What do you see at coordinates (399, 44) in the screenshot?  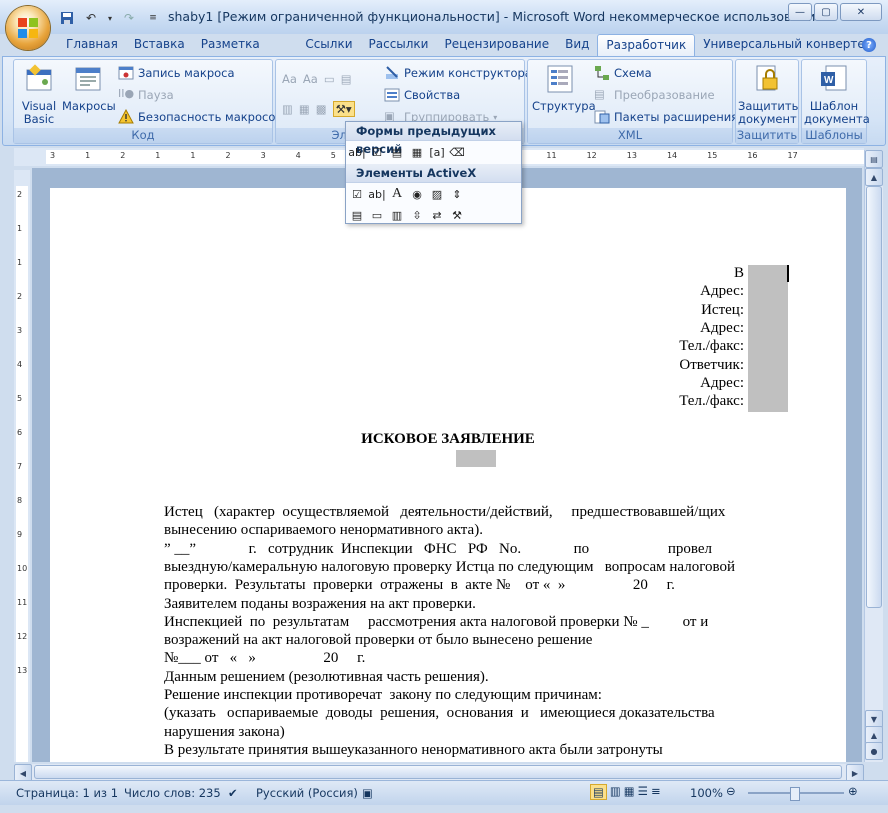 I see `tab-mailings: Рассылки` at bounding box center [399, 44].